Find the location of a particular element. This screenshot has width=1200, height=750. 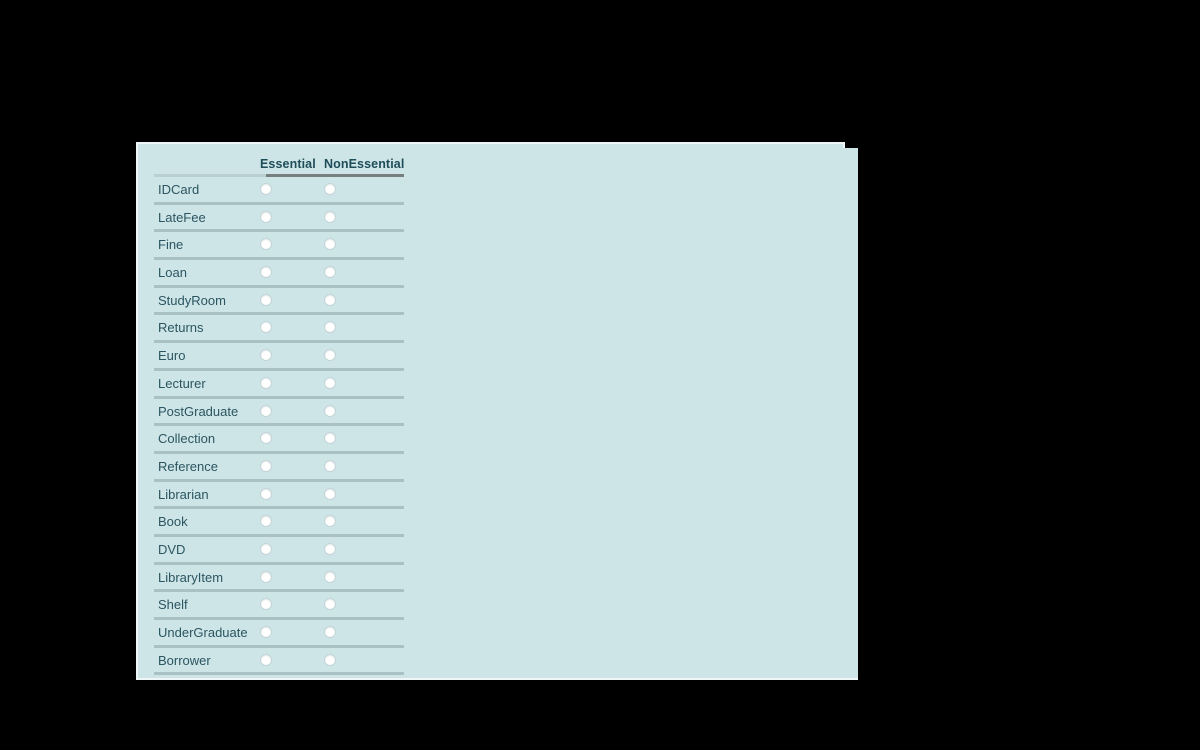

row-label: Shelf is located at coordinates (173, 605).